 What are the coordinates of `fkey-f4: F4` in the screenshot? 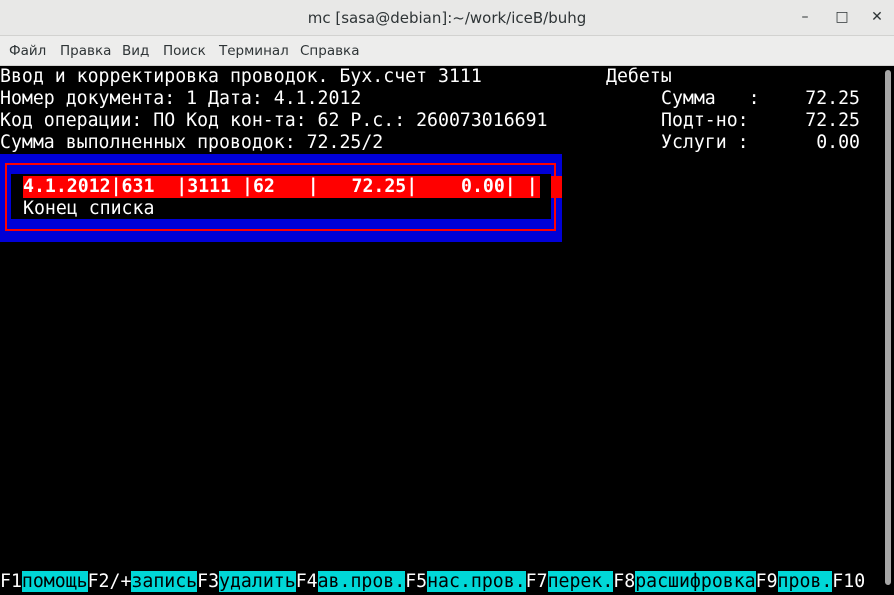 It's located at (307, 581).